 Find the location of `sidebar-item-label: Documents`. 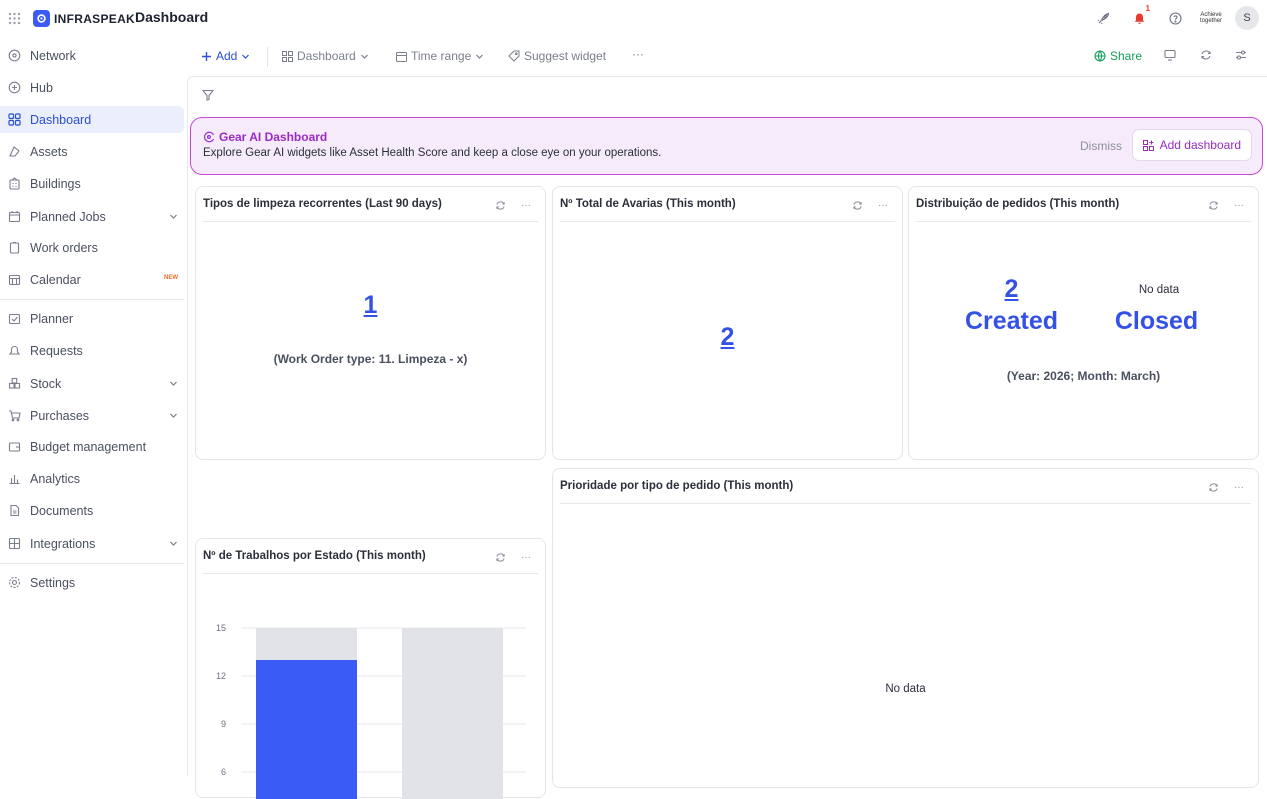

sidebar-item-label: Documents is located at coordinates (62, 510).